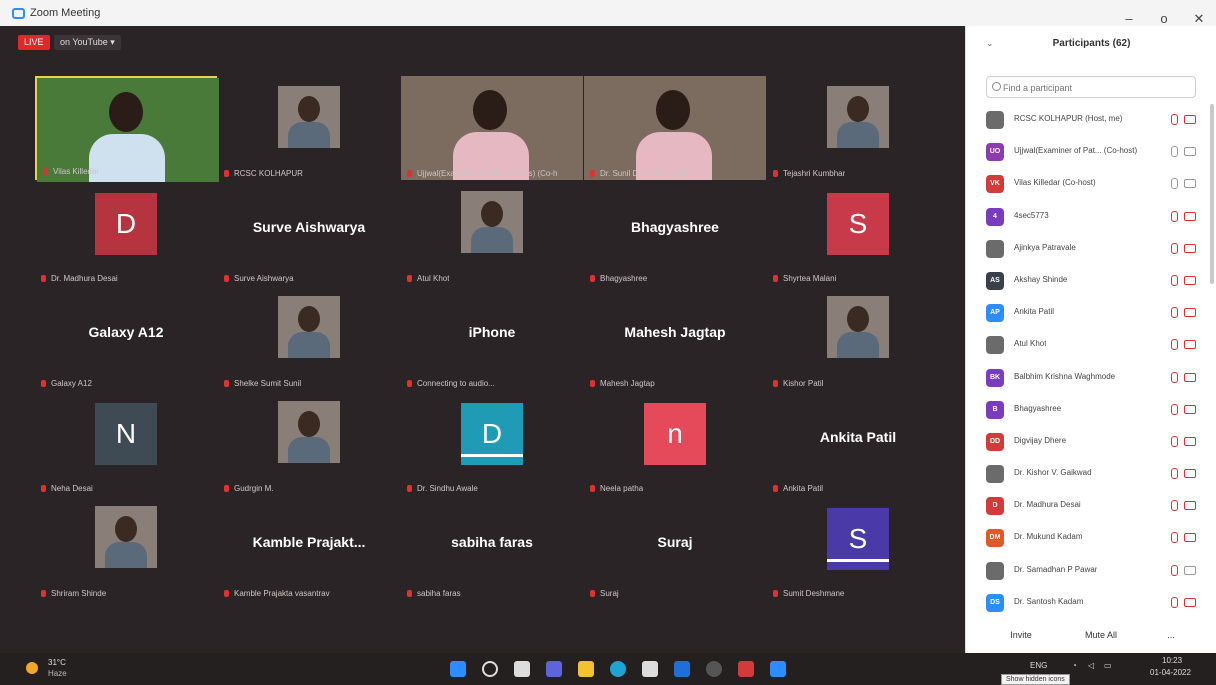  What do you see at coordinates (714, 669) in the screenshot?
I see `dell-icon` at bounding box center [714, 669].